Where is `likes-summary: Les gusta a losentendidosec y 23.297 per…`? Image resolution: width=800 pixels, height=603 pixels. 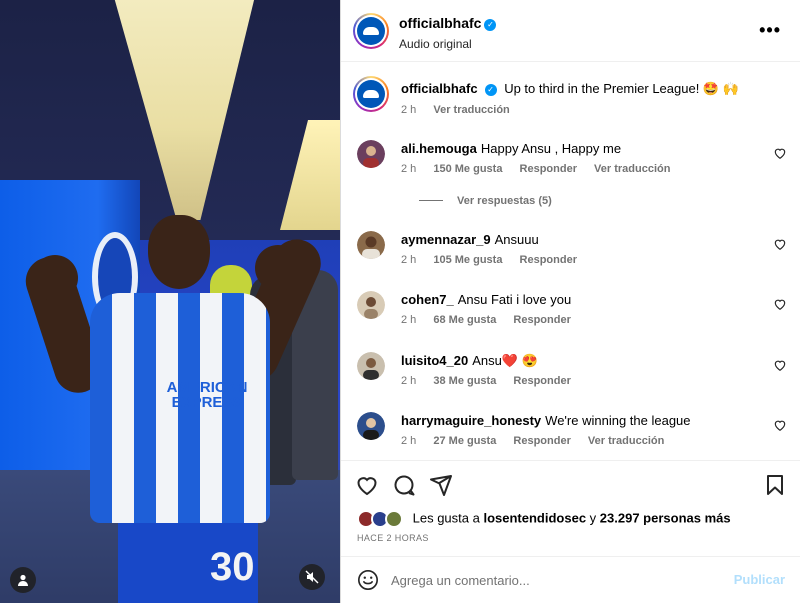 likes-summary: Les gusta a losentendidosec y 23.297 per… is located at coordinates (544, 519).